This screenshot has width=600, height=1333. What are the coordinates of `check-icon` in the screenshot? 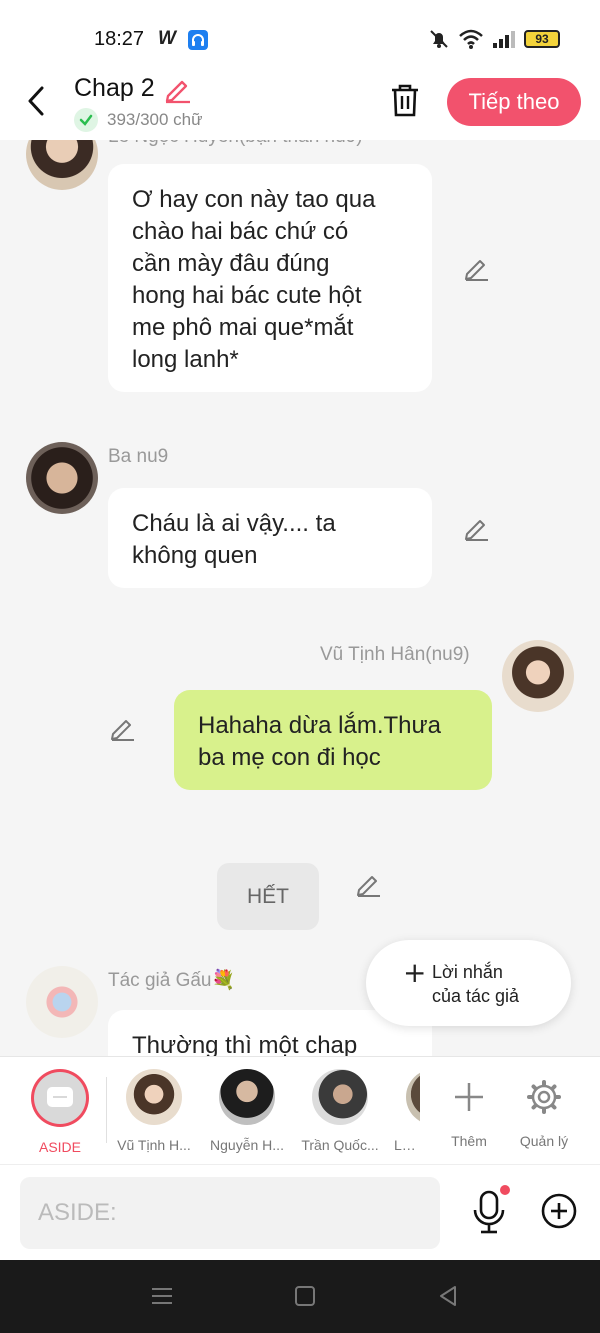 It's located at (86, 120).